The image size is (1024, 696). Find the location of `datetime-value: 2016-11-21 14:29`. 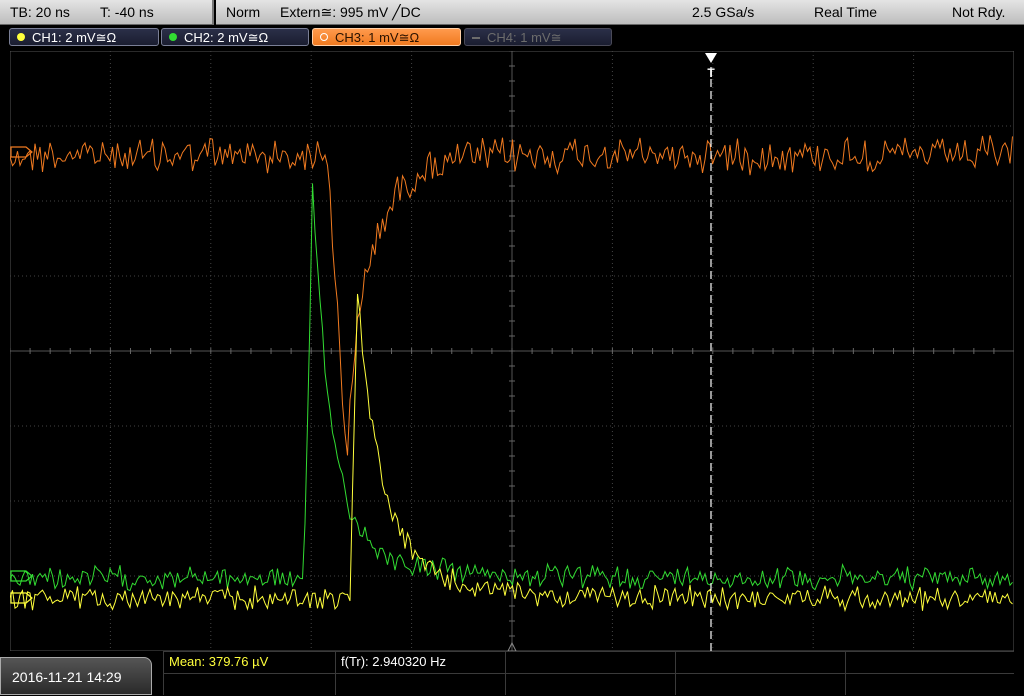

datetime-value: 2016-11-21 14:29 is located at coordinates (67, 677).